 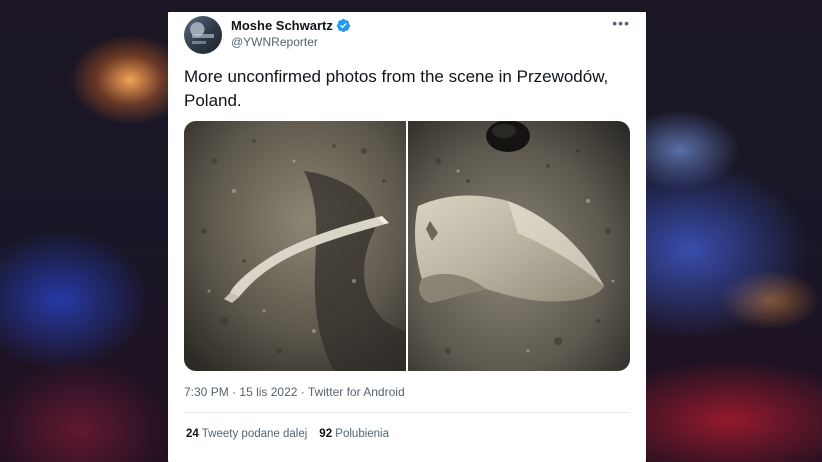 I want to click on divider, so click(x=407, y=412).